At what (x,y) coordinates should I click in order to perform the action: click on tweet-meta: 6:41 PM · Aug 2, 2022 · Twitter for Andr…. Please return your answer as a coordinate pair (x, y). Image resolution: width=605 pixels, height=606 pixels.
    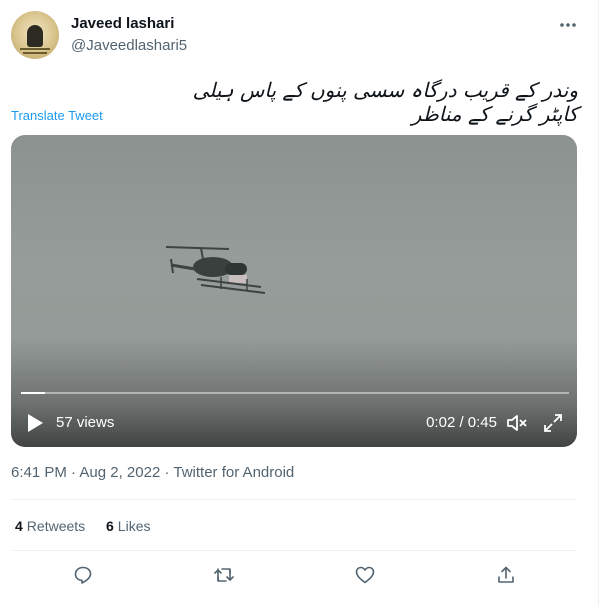
    Looking at the image, I should click on (152, 472).